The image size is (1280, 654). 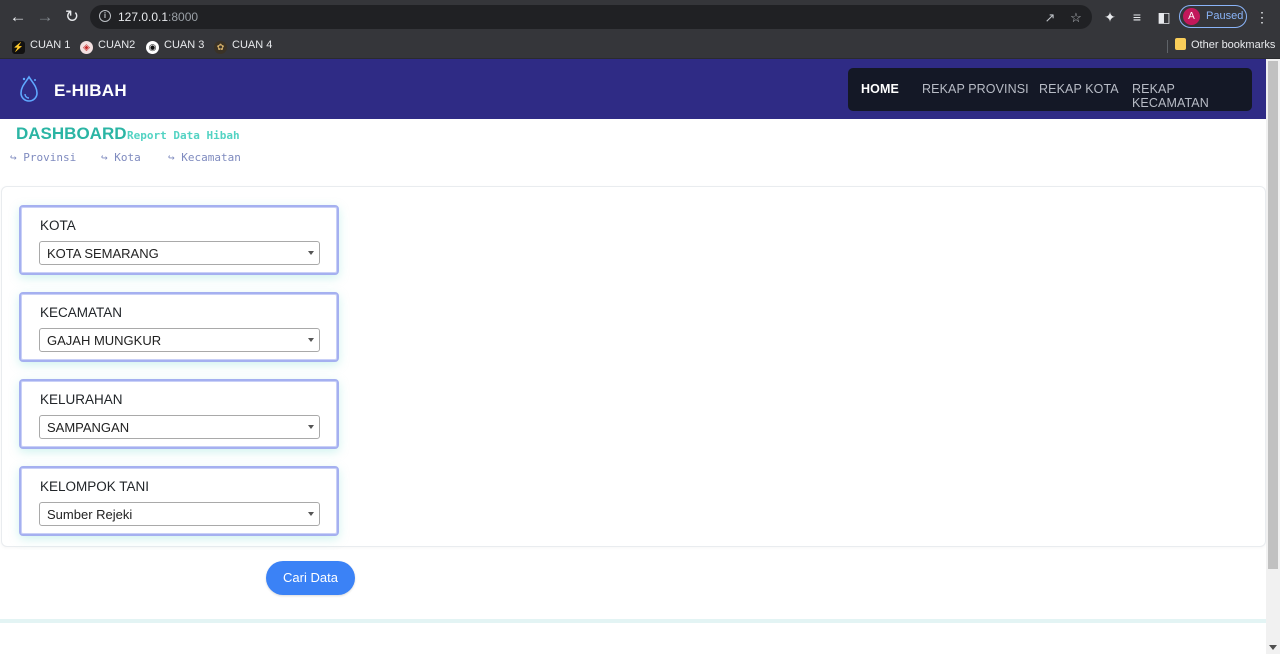 What do you see at coordinates (1233, 45) in the screenshot?
I see `other-bookmarks-label: Other bookmarks` at bounding box center [1233, 45].